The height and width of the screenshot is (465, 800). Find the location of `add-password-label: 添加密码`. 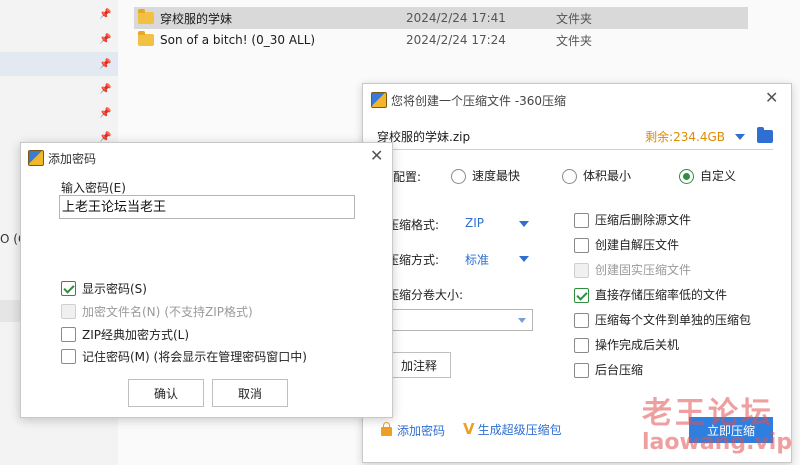

add-password-label: 添加密码 is located at coordinates (421, 431).